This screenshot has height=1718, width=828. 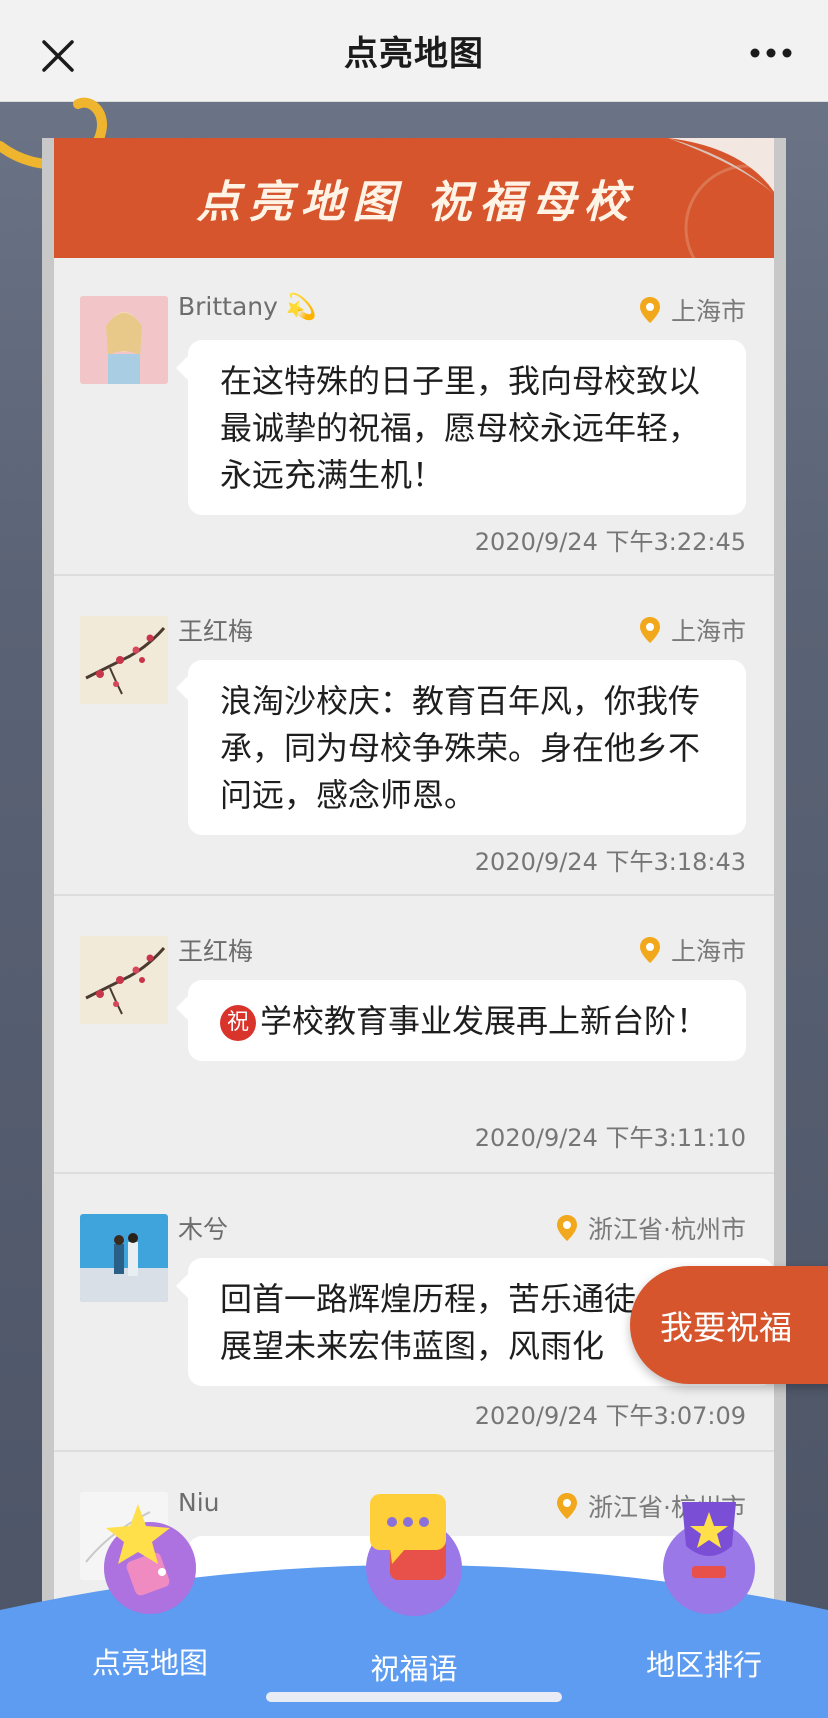 What do you see at coordinates (709, 1558) in the screenshot?
I see `trophy-icon` at bounding box center [709, 1558].